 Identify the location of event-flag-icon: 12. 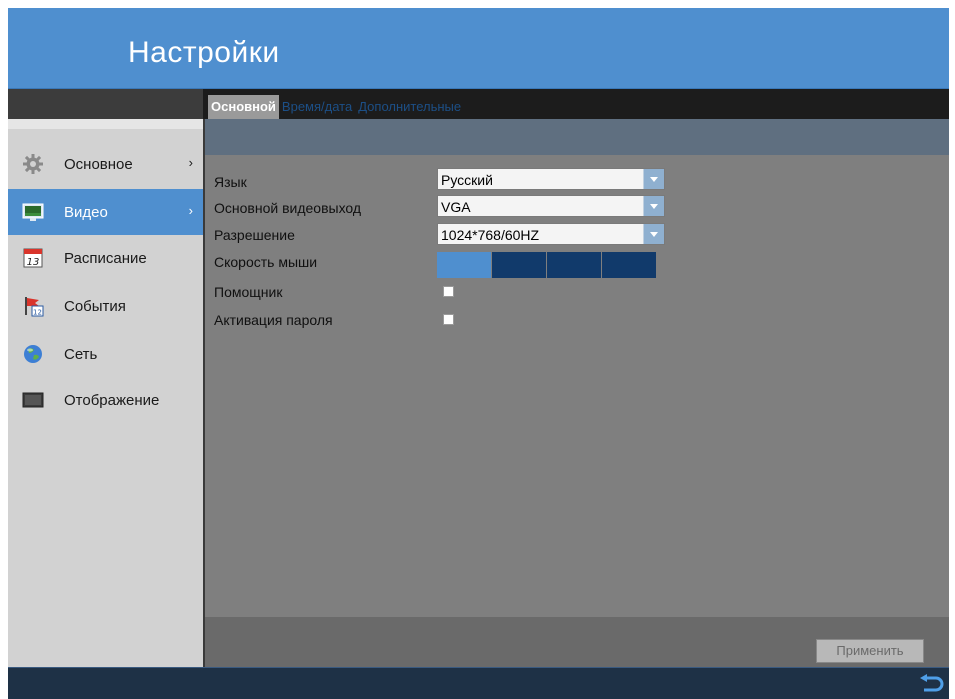
(33, 306).